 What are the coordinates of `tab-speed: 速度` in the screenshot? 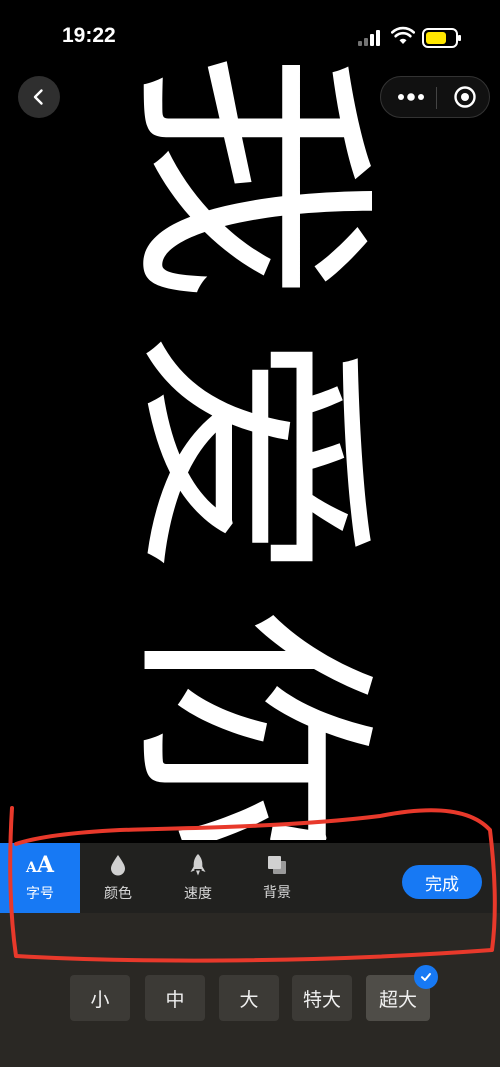 It's located at (198, 878).